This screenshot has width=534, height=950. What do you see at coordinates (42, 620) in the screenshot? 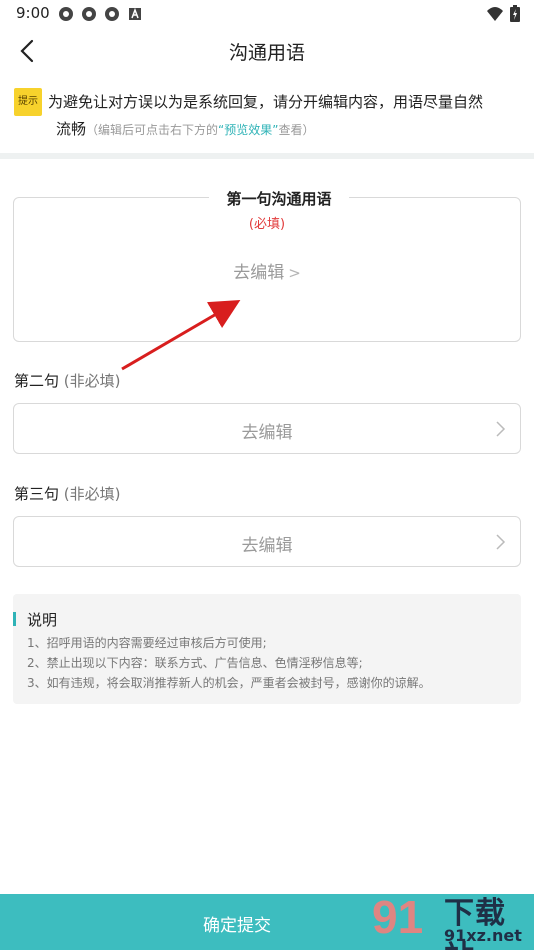
I see `instructions-title: 说明` at bounding box center [42, 620].